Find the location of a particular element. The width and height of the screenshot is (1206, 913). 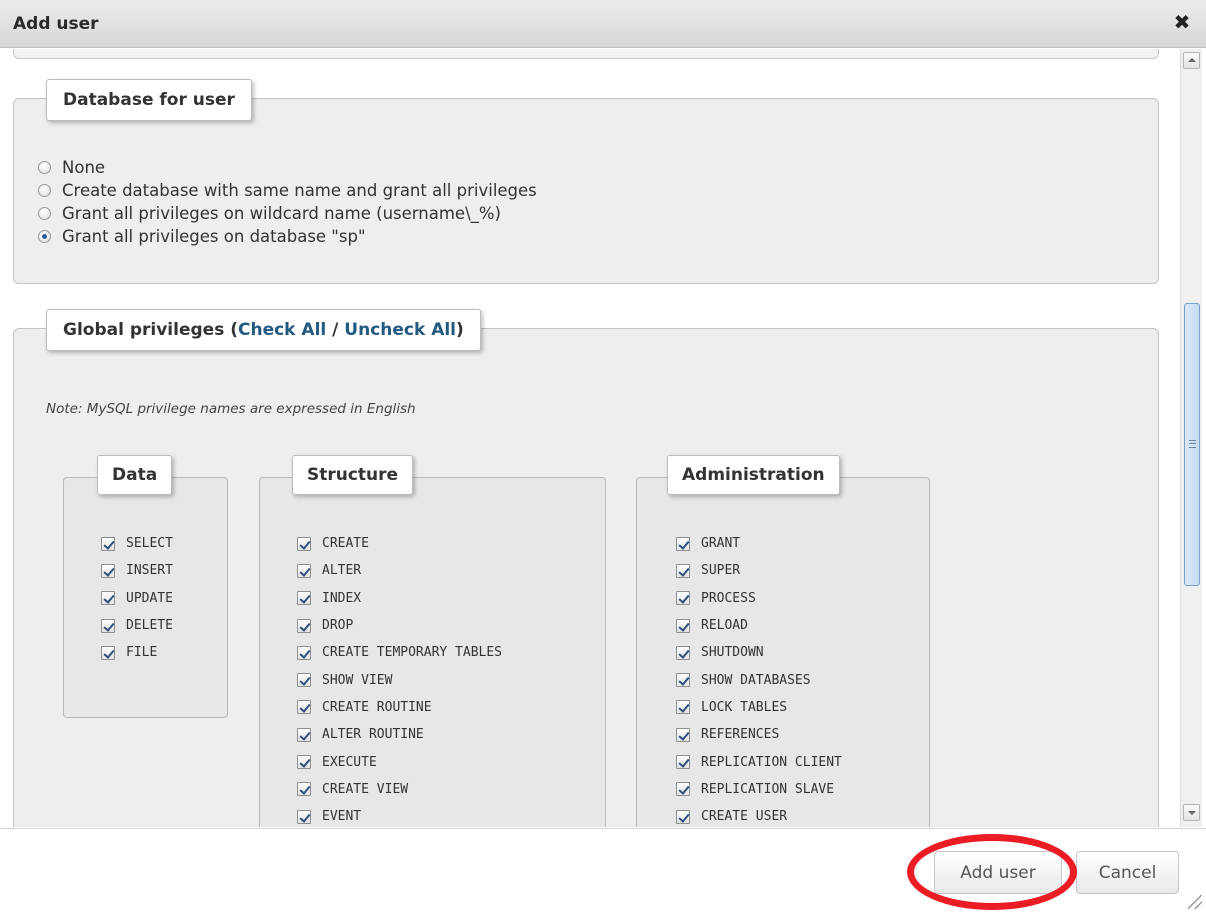

scrollbar-grip-icon is located at coordinates (1192, 444).